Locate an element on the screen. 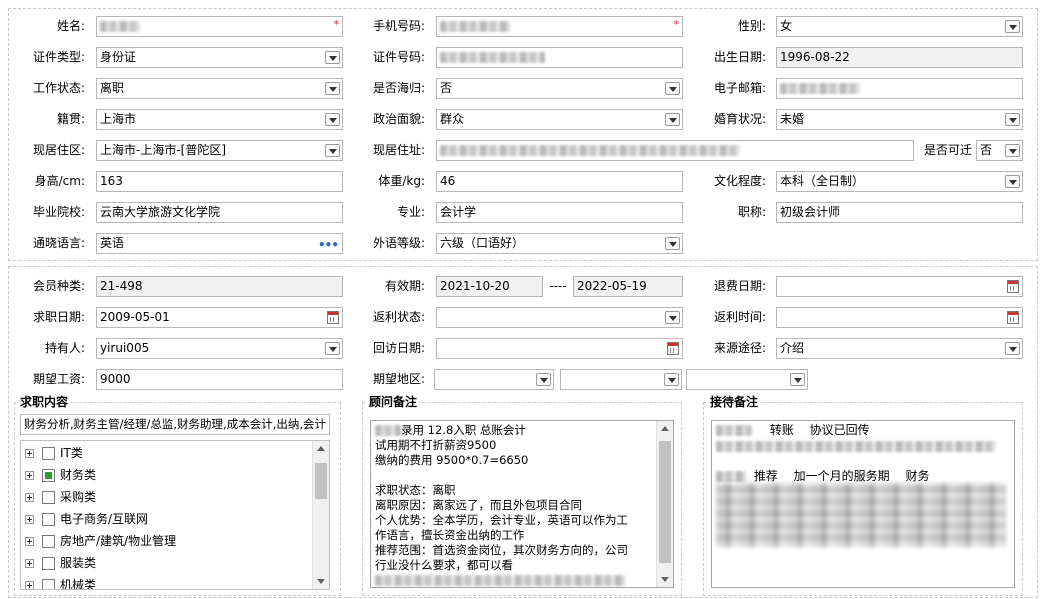 The image size is (1040, 599). native-value: 上海市 is located at coordinates (118, 119).